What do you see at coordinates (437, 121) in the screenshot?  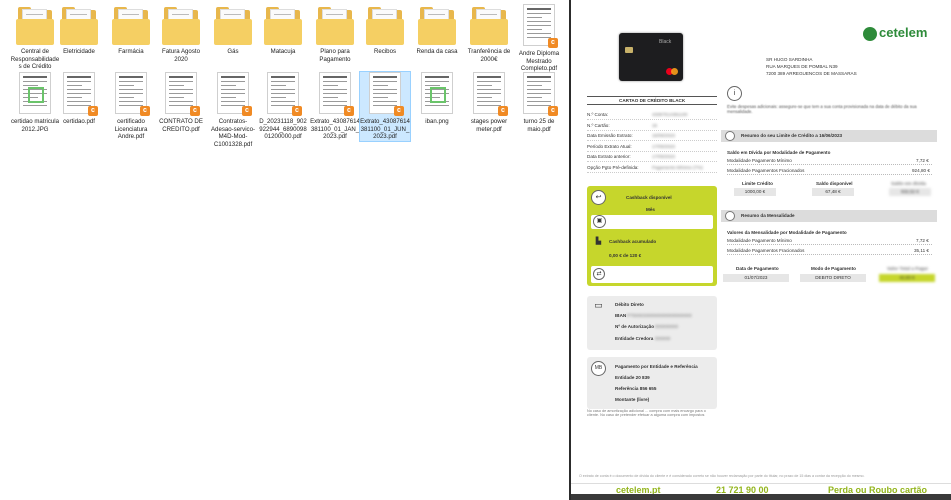 I see `file-label: iban.png` at bounding box center [437, 121].